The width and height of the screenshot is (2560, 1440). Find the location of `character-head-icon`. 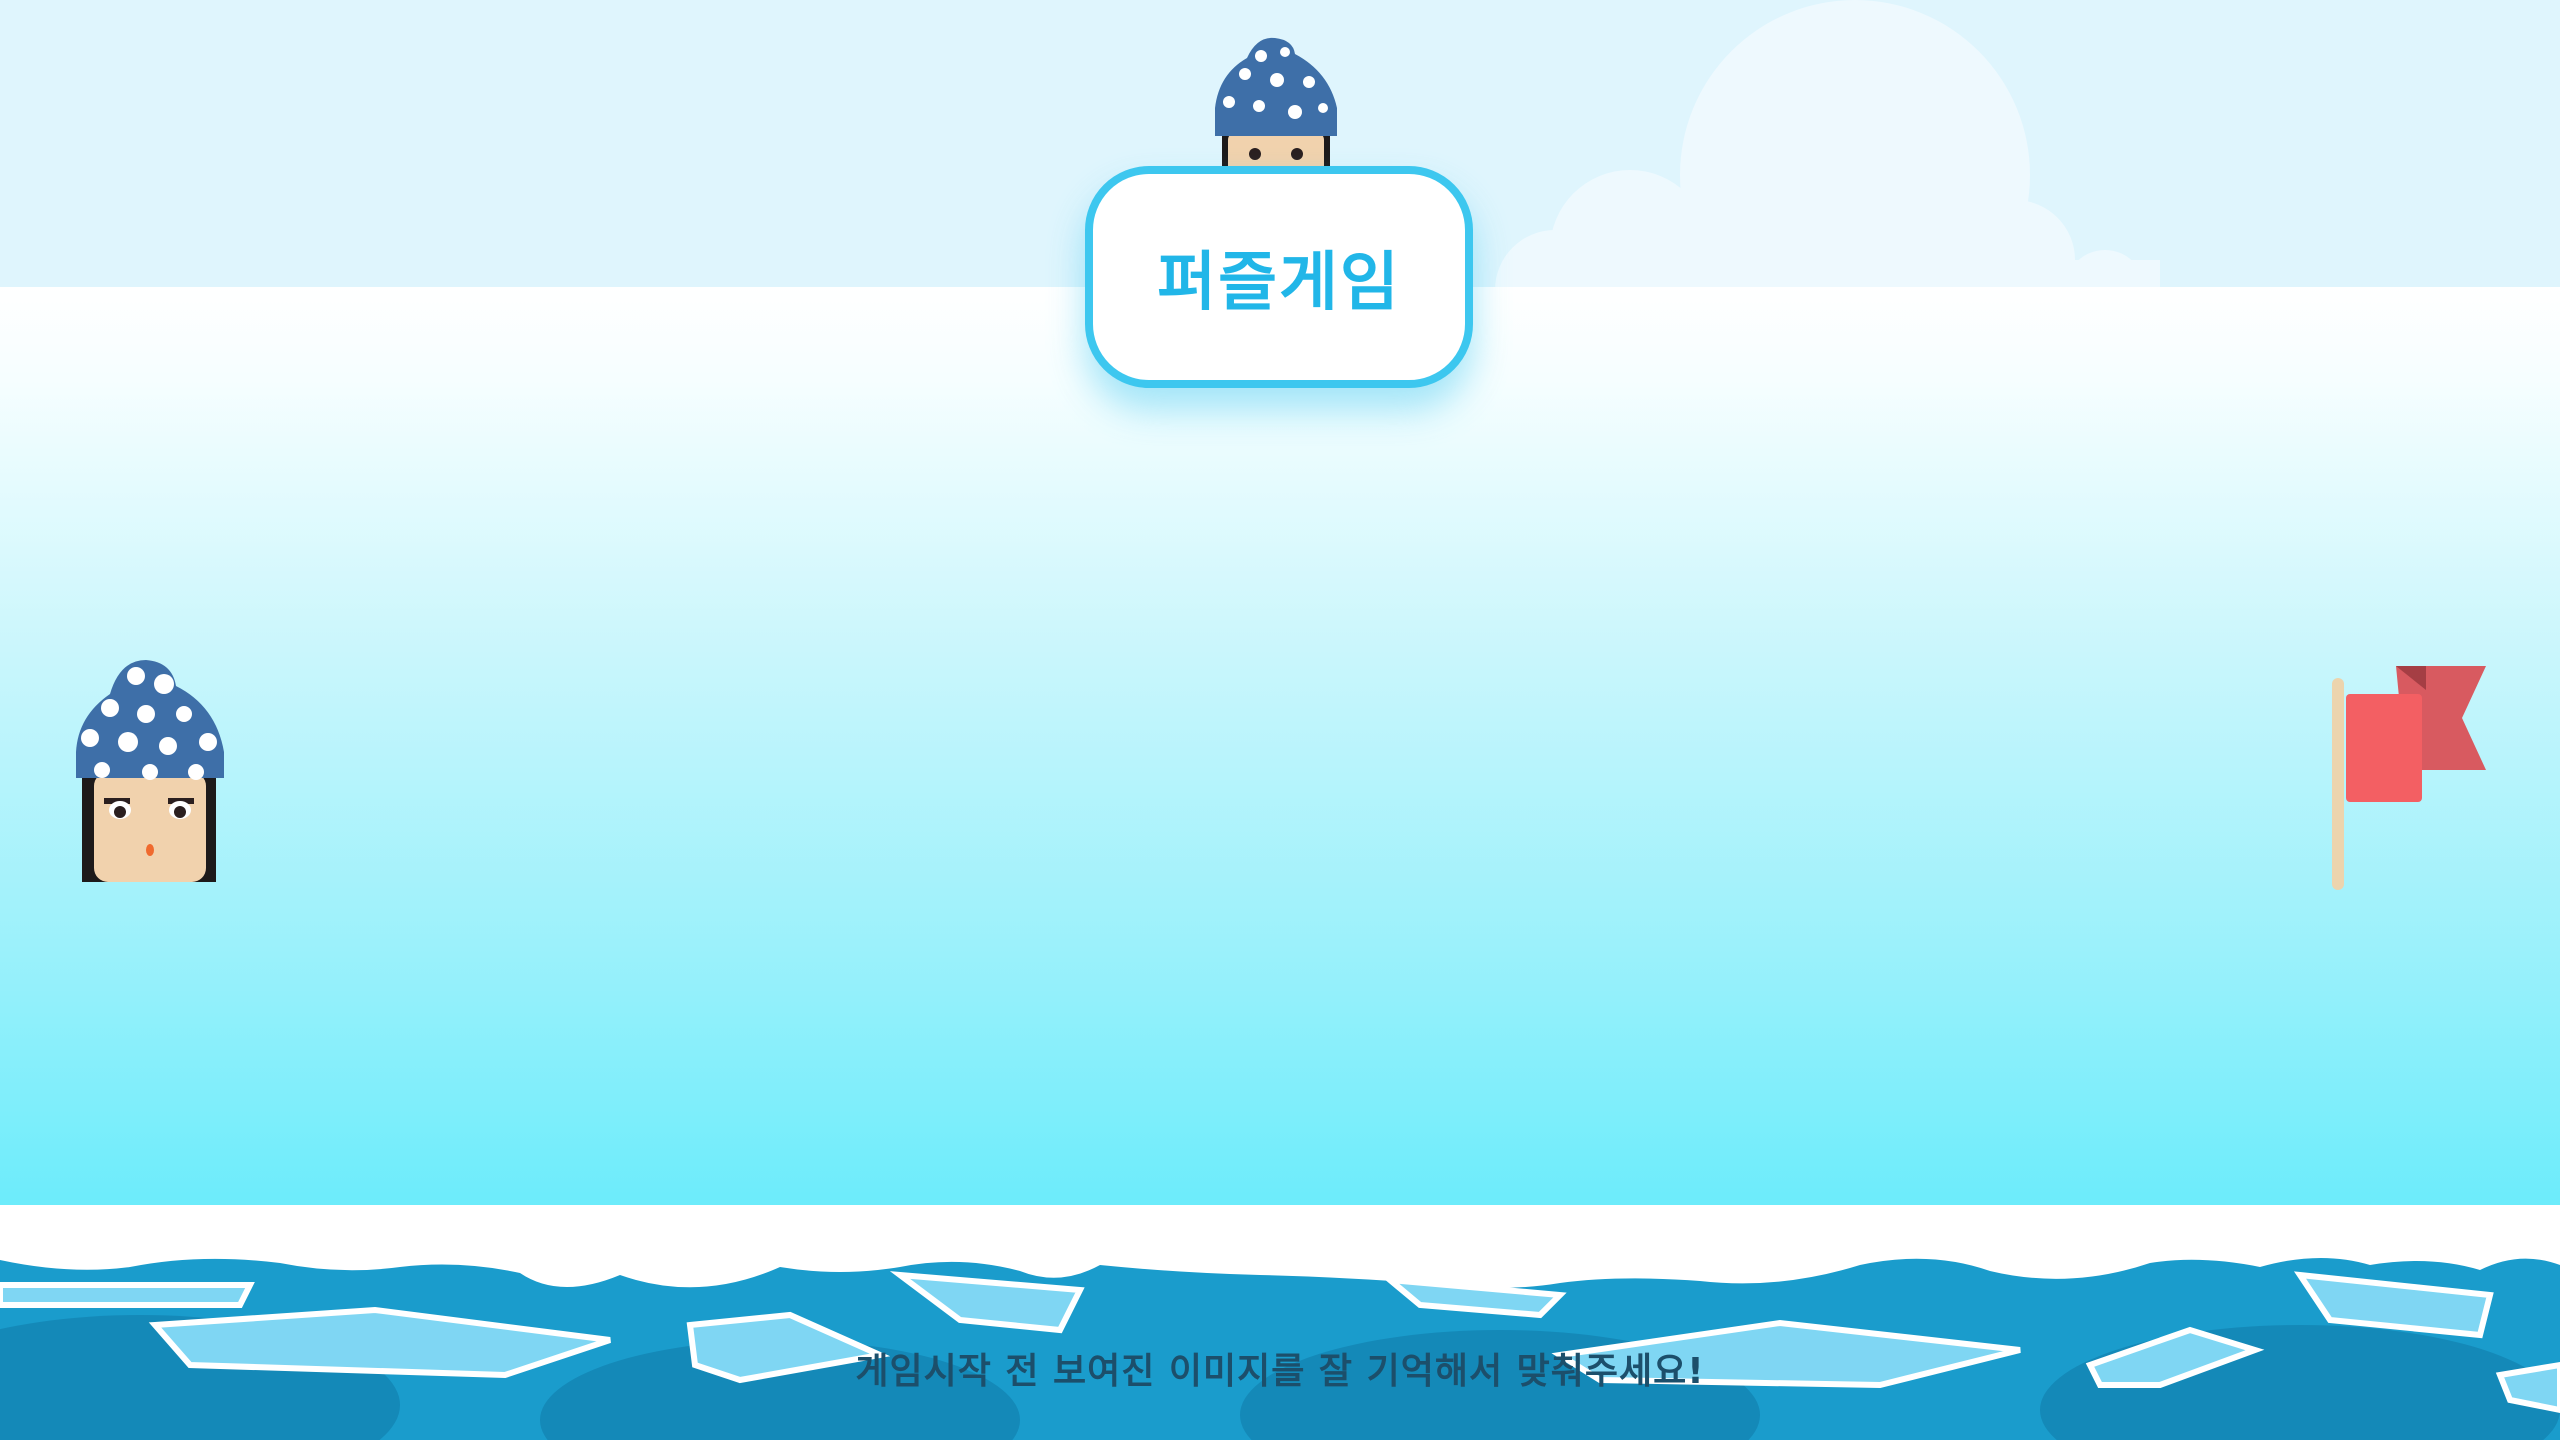

character-head-icon is located at coordinates (150, 771).